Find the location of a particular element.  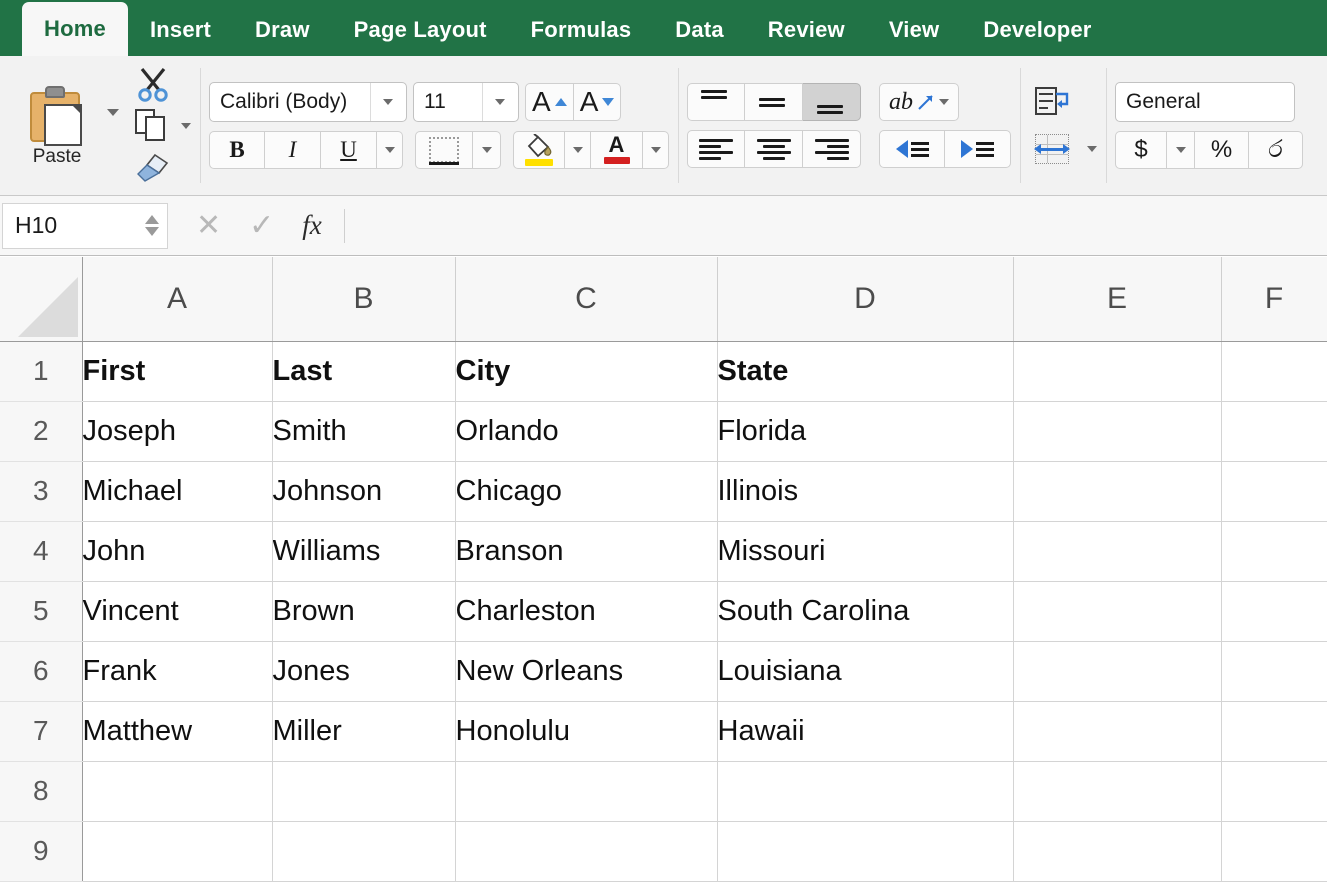

cell-E8 is located at coordinates (1117, 791).